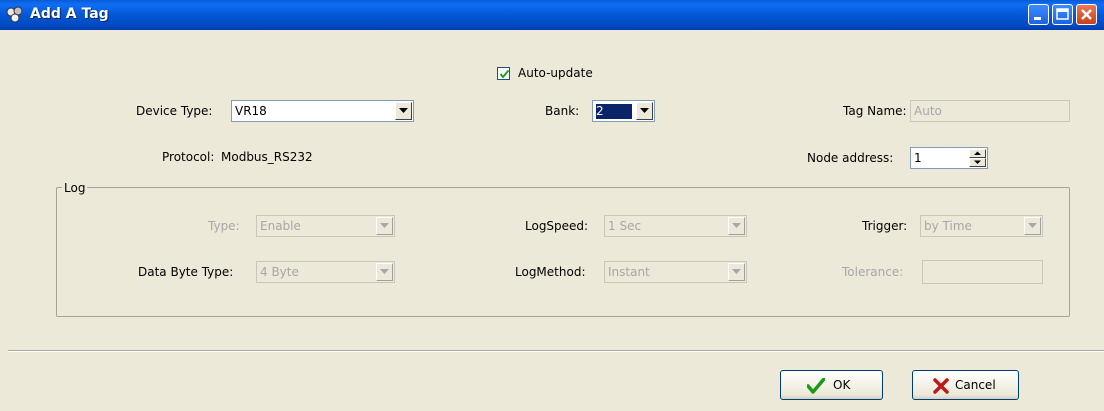 The width and height of the screenshot is (1104, 411). I want to click on auto-update-label: Auto-update, so click(555, 73).